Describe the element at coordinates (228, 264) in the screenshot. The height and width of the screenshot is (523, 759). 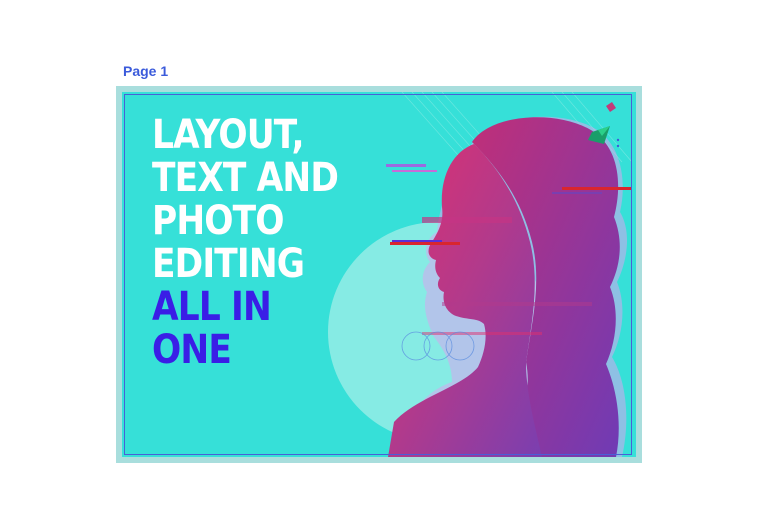
I see `headline-line-4: EDITING` at that location.